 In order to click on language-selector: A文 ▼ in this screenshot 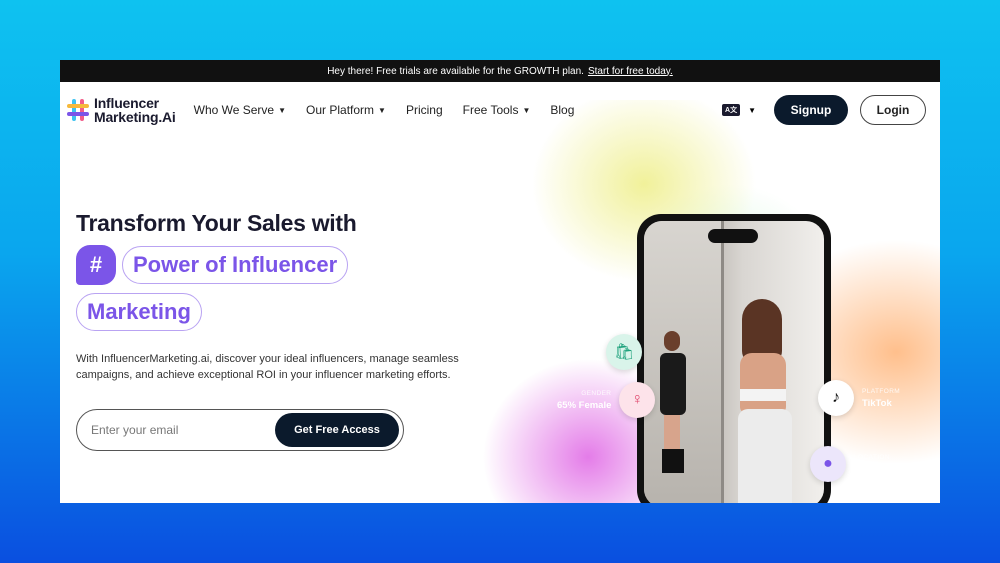, I will do `click(739, 110)`.